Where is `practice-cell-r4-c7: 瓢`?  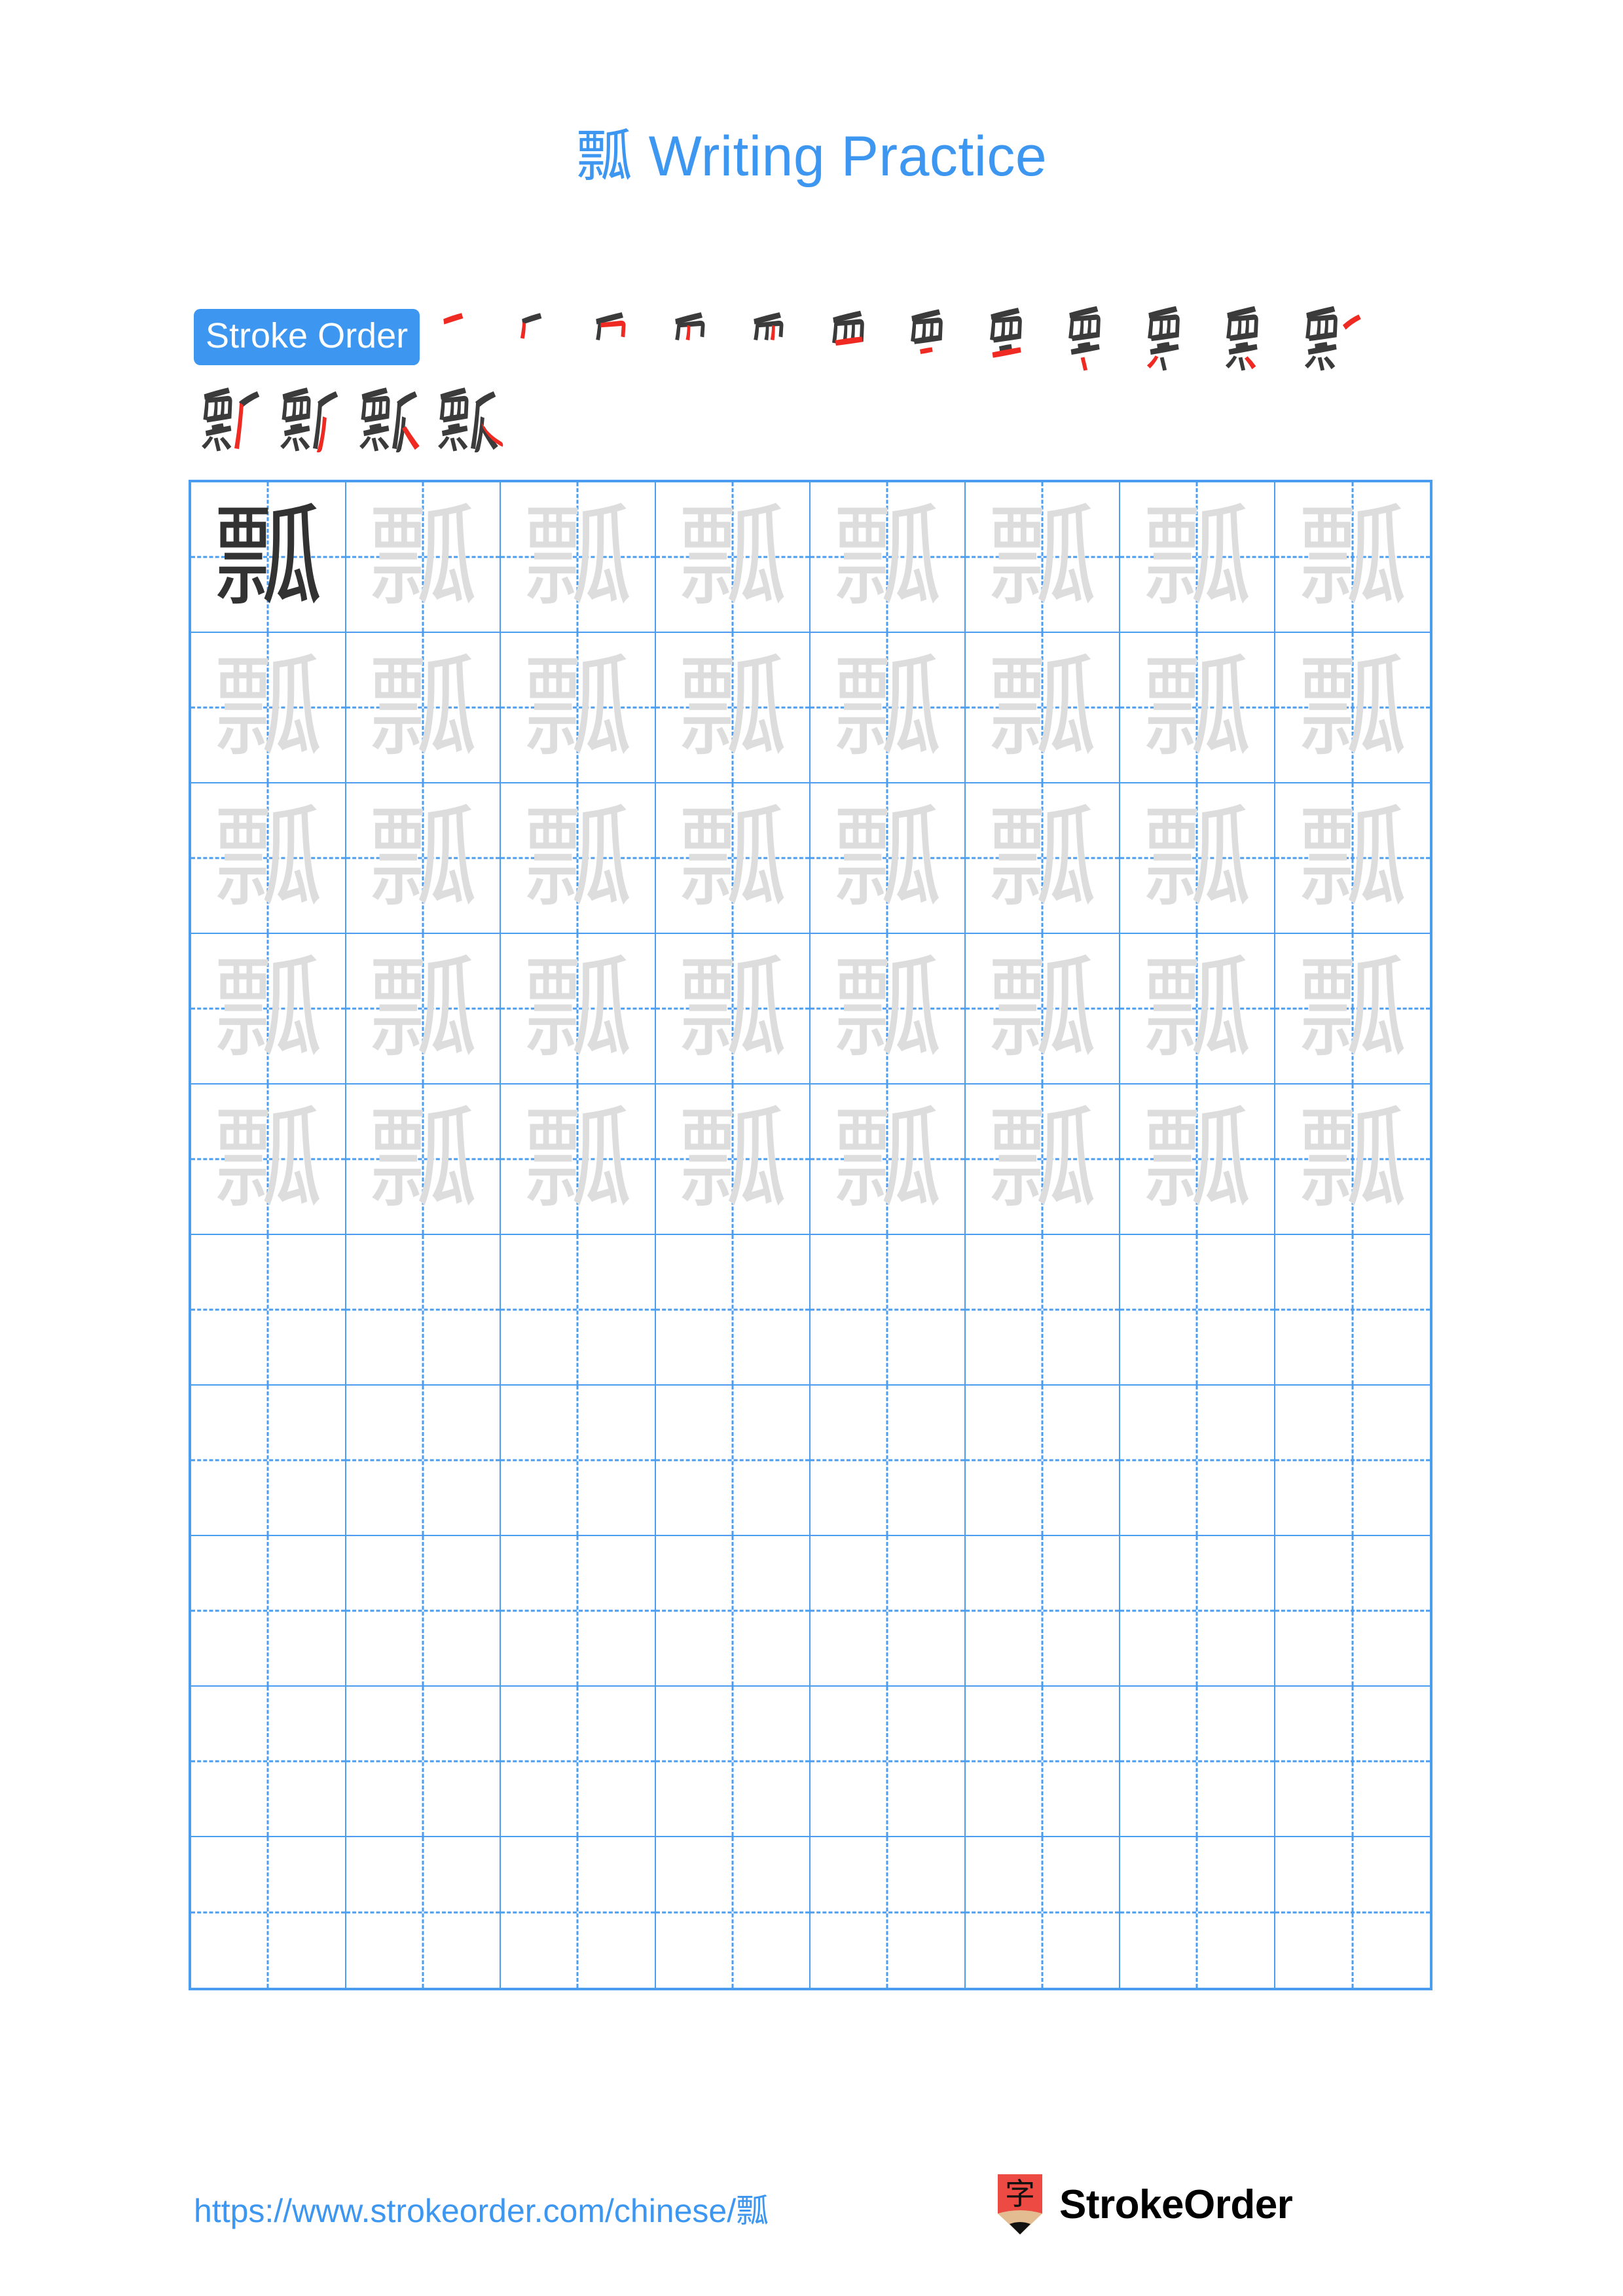 practice-cell-r4-c7: 瓢 is located at coordinates (1352, 1160).